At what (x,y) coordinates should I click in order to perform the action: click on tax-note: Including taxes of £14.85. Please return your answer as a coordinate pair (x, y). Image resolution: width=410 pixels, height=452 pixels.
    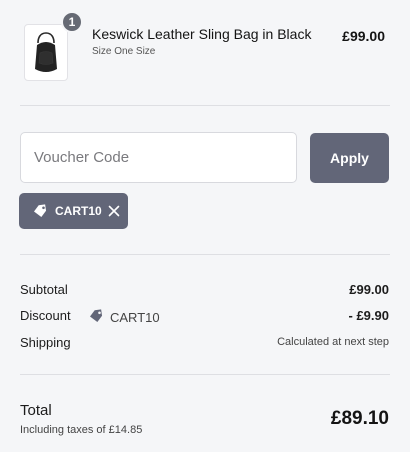
    Looking at the image, I should click on (81, 430).